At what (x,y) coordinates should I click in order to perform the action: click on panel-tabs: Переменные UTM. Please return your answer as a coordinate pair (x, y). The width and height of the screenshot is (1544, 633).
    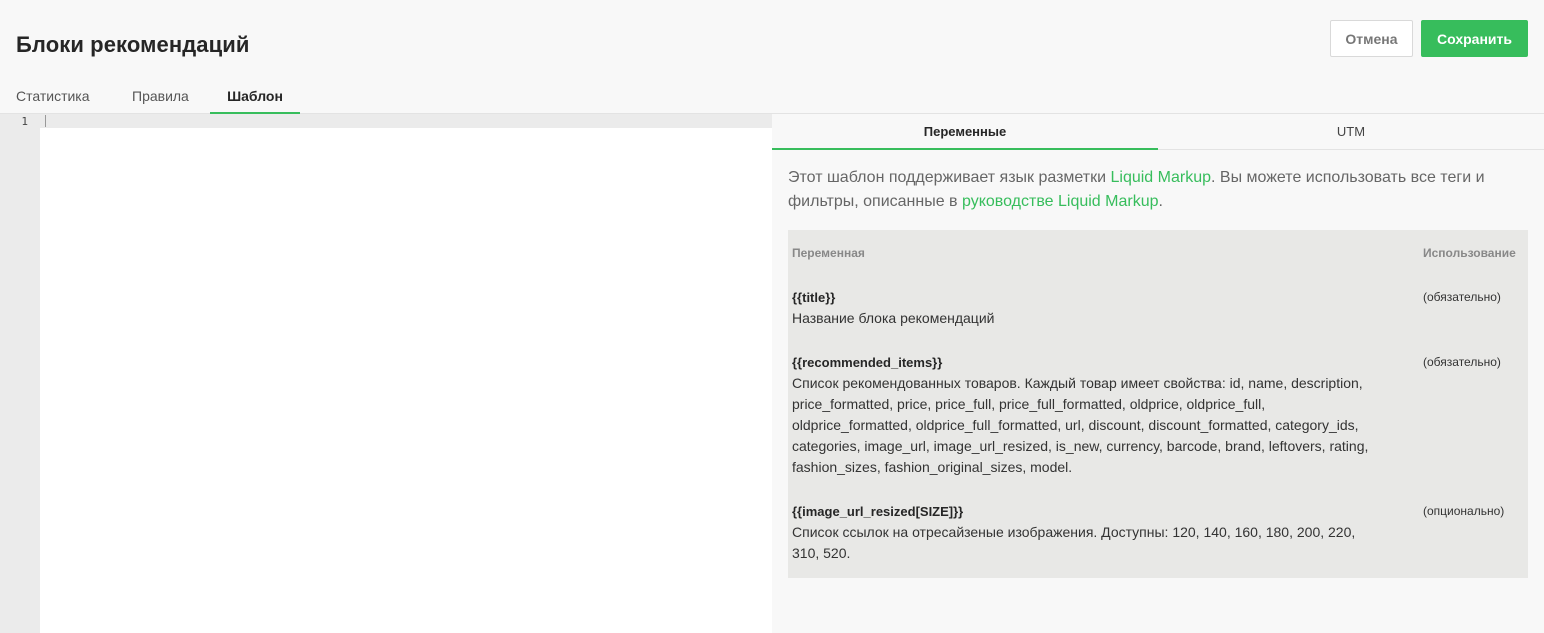
    Looking at the image, I should click on (1158, 132).